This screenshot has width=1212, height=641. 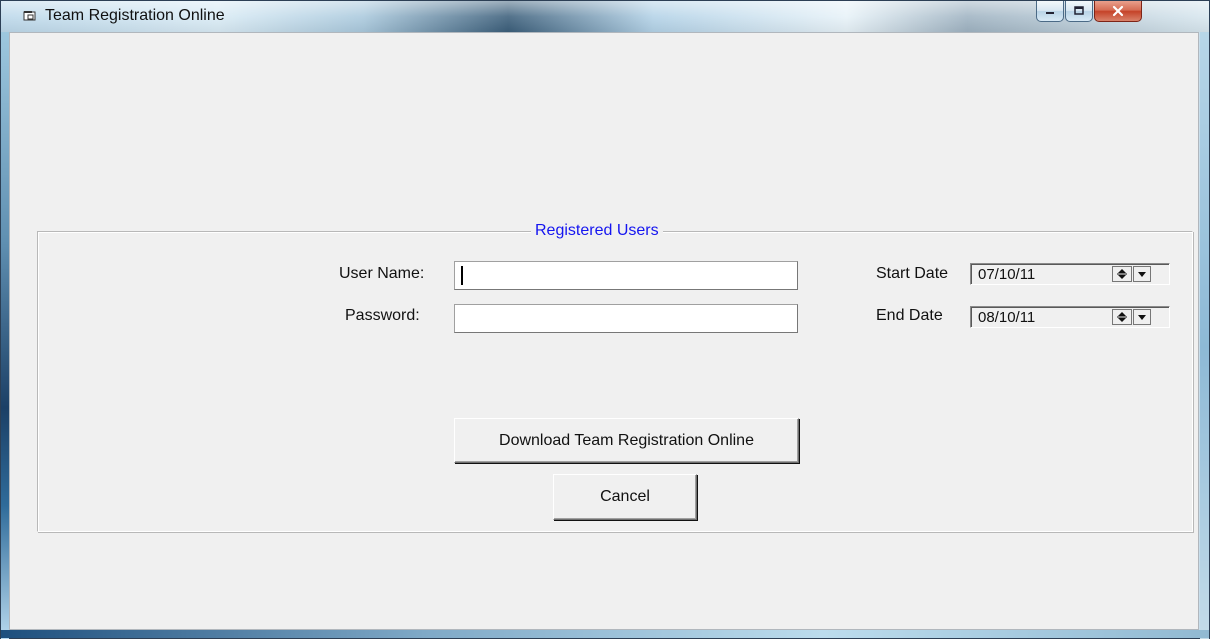 I want to click on password-label: Password:, so click(x=382, y=315).